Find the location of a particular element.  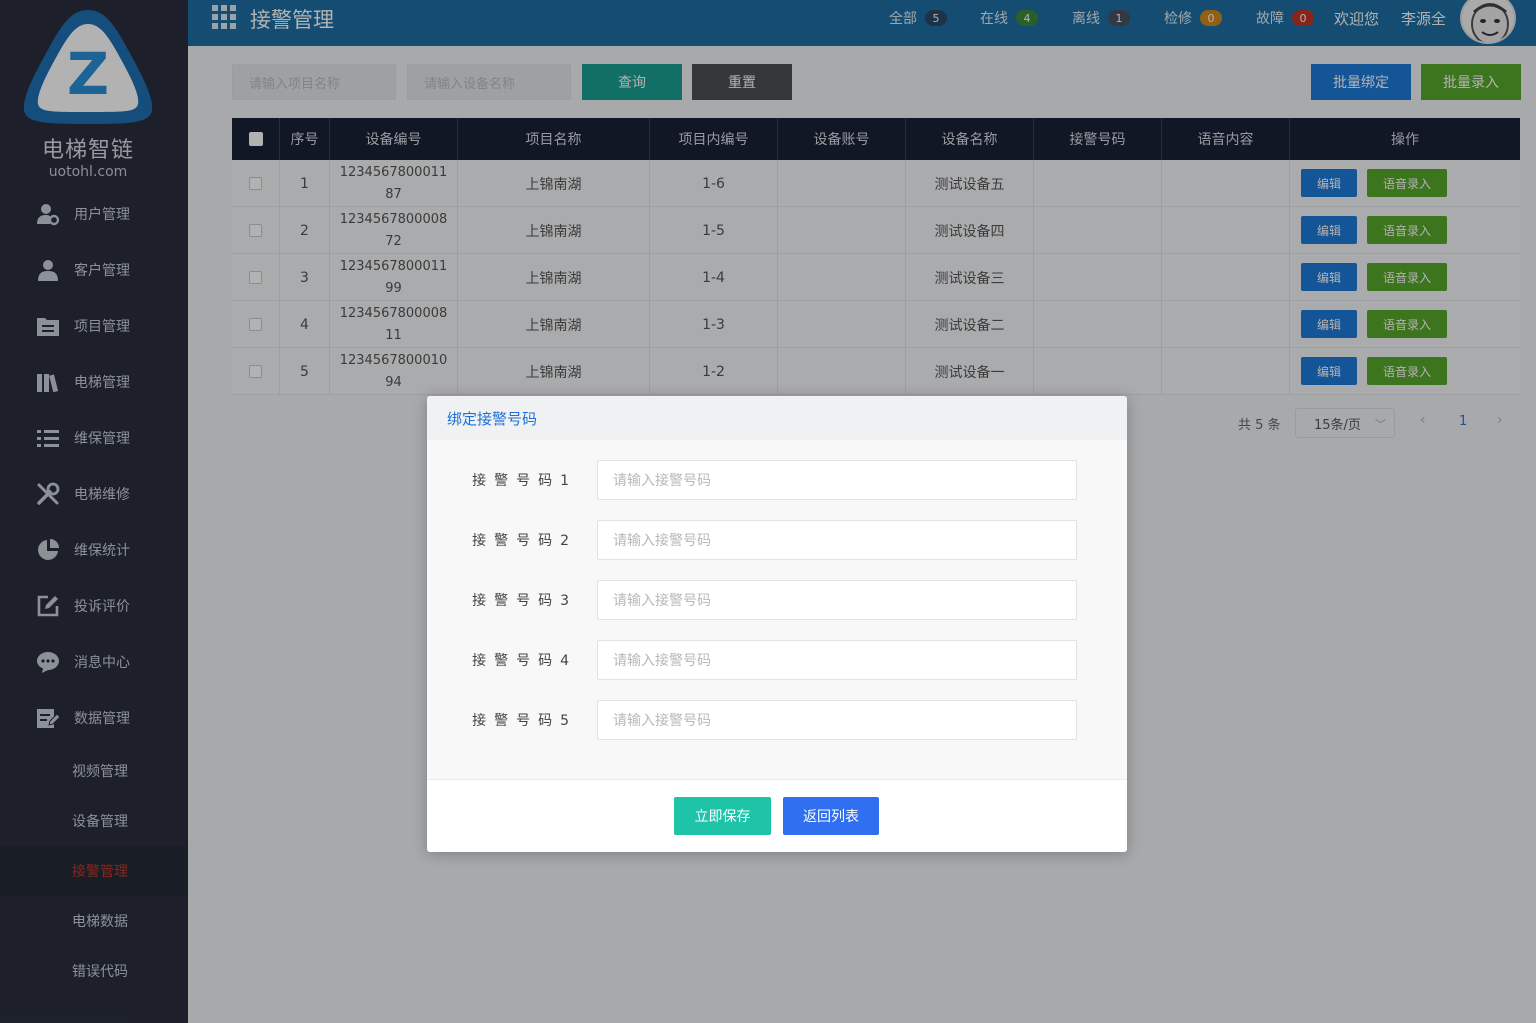

form-row: 接警号码4 请输入接警号码 is located at coordinates (777, 660).